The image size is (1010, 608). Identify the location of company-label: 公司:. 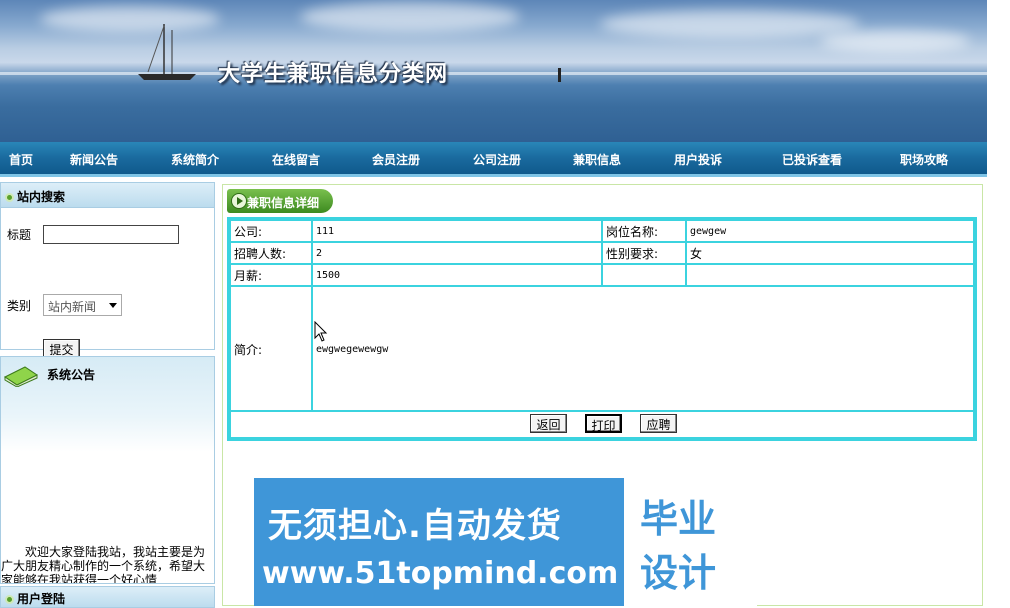
(271, 231).